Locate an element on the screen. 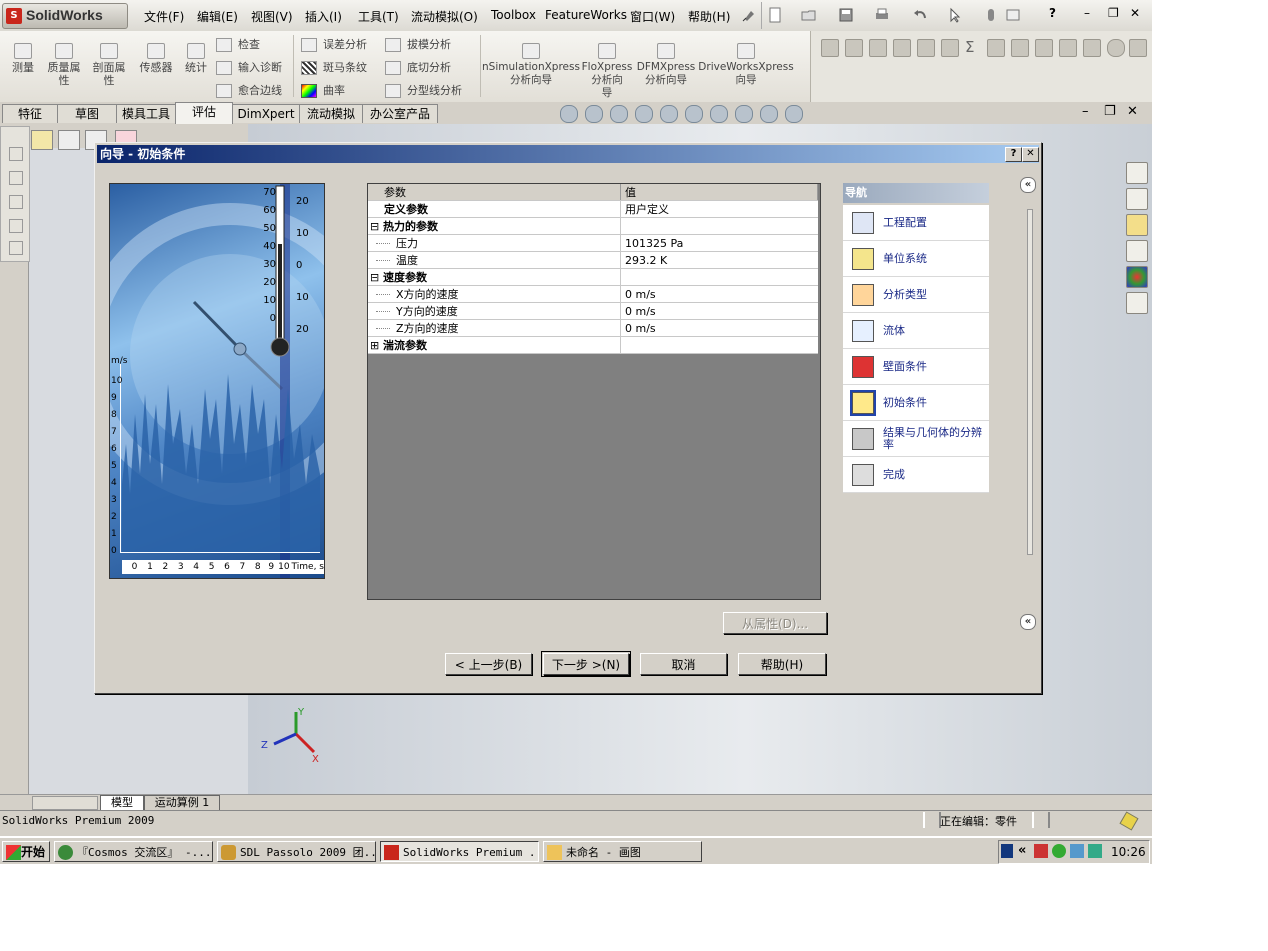  grid-row: ⊟ 速度参数 is located at coordinates (593, 277).